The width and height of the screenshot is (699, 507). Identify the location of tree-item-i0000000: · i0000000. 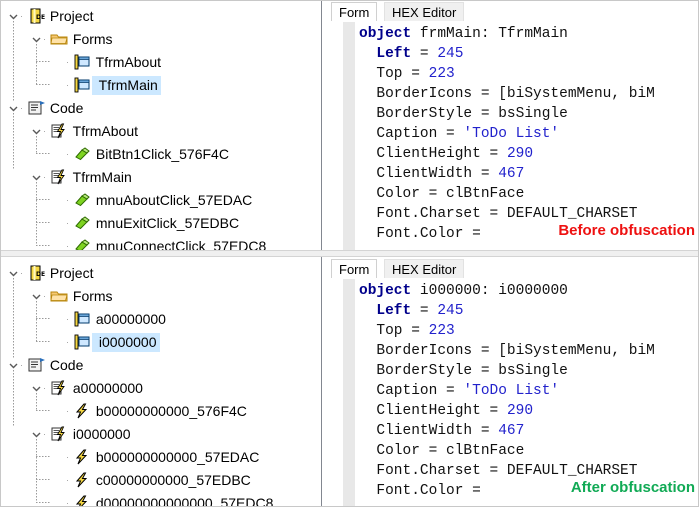
(160, 433).